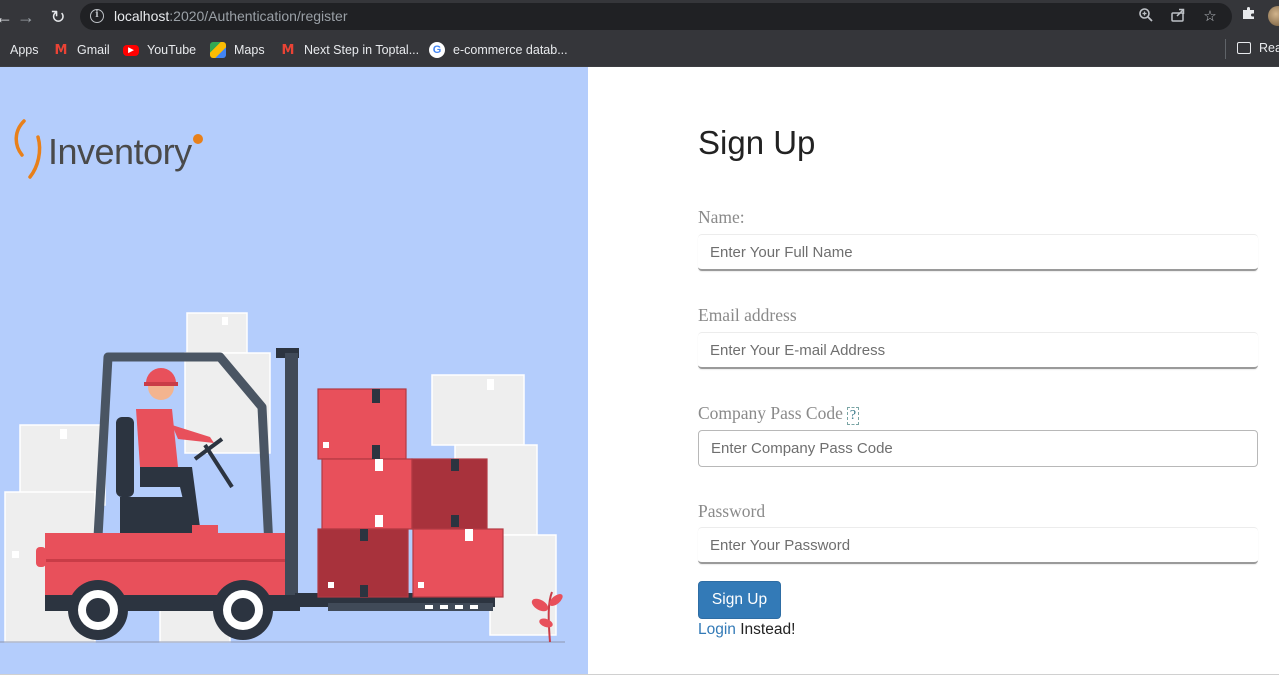 This screenshot has width=1279, height=677. I want to click on forward-arrow-icon: →, so click(26, 17).